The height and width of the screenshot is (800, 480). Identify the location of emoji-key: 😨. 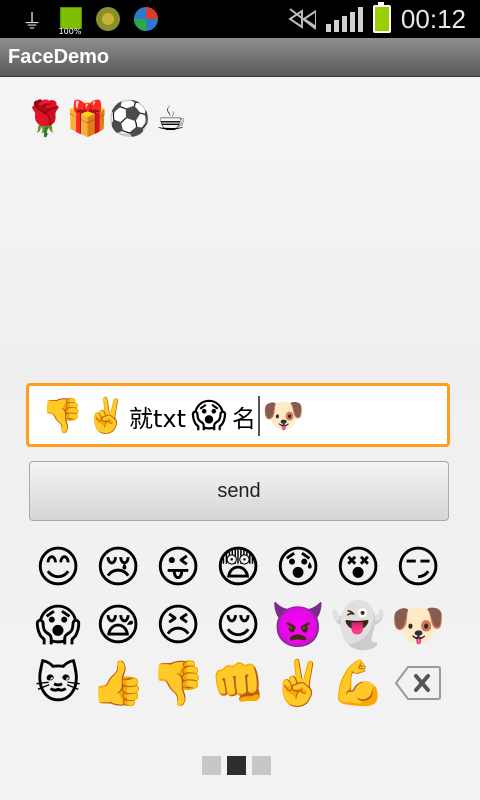
(238, 567).